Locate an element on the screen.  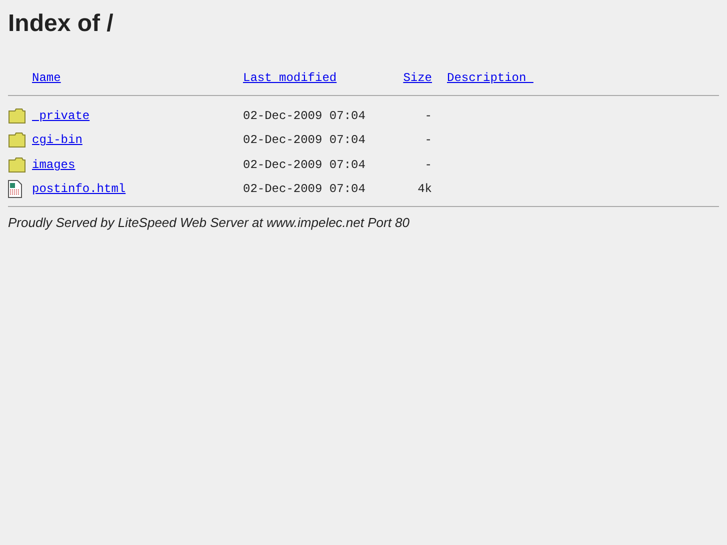
file-link: cgi-bin is located at coordinates (57, 140).